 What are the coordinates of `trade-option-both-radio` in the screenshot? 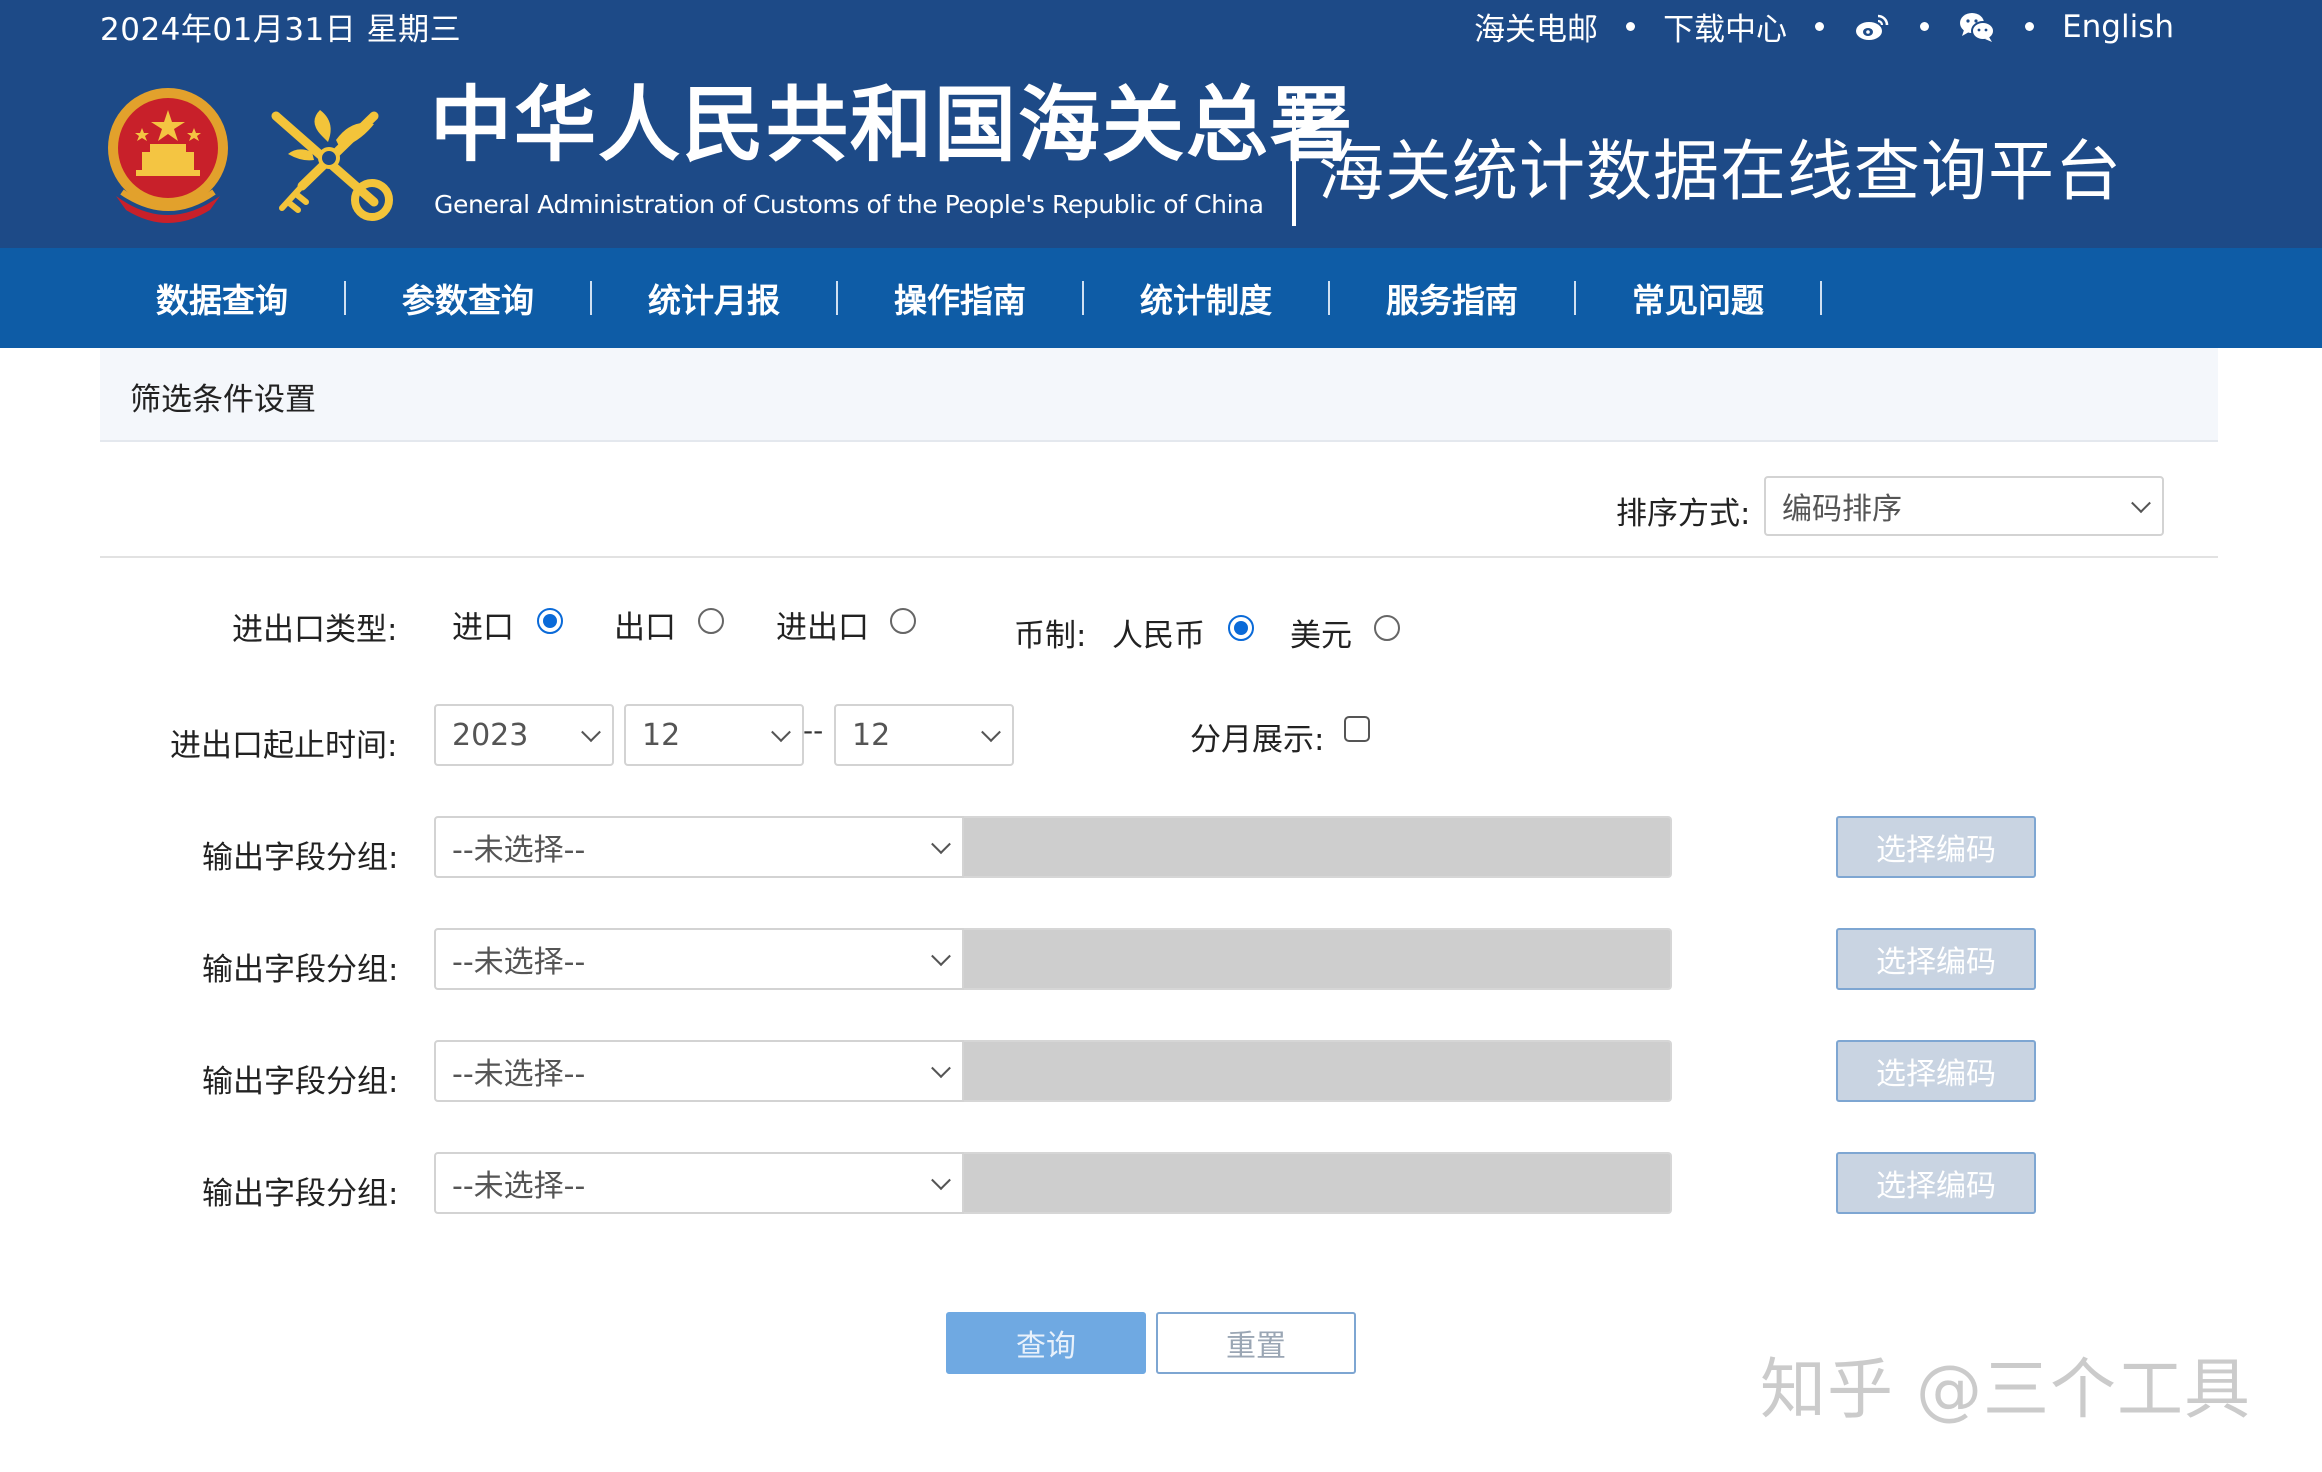 It's located at (903, 621).